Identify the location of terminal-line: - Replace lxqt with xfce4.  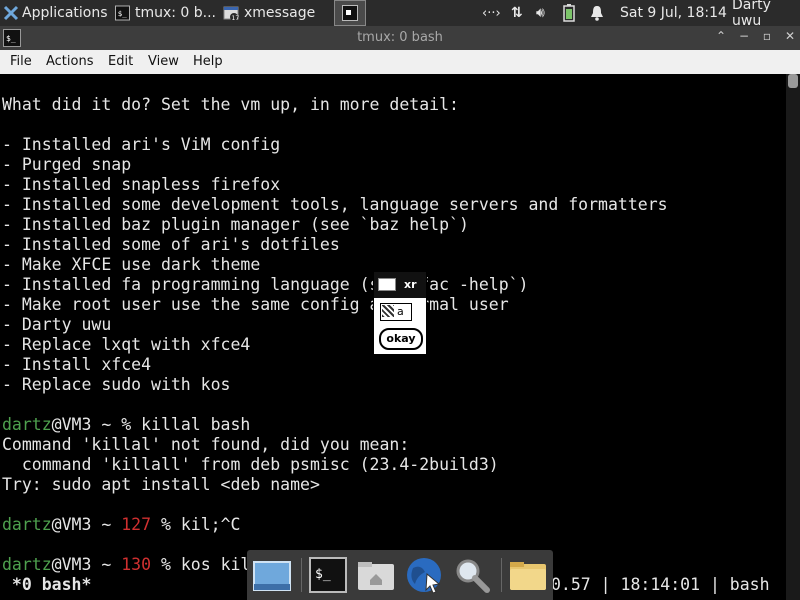
(126, 344).